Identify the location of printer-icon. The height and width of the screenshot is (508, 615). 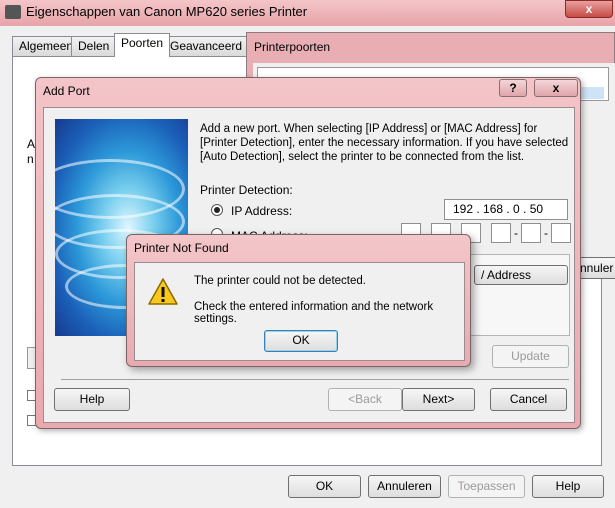
(13, 12).